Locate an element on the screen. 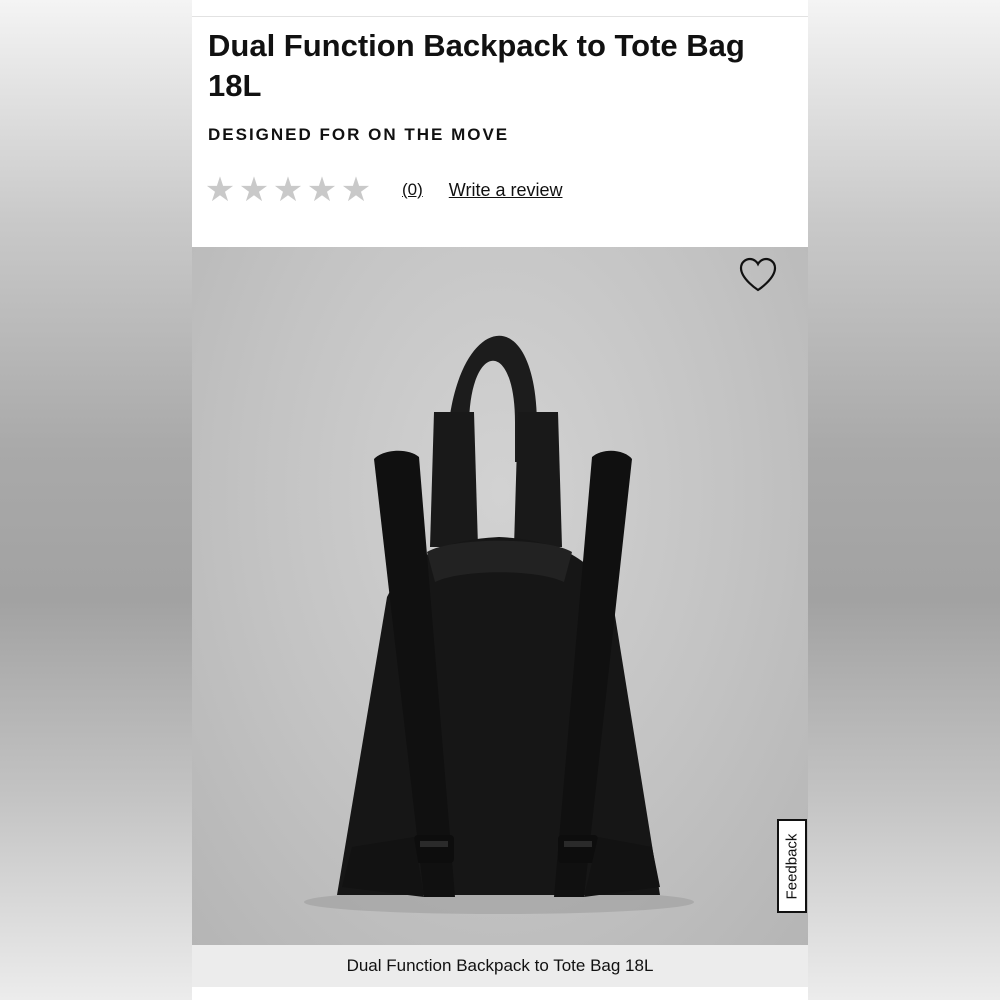 The image size is (1000, 1000). product-tagline: DESIGNED FOR ON THE MOVE is located at coordinates (359, 134).